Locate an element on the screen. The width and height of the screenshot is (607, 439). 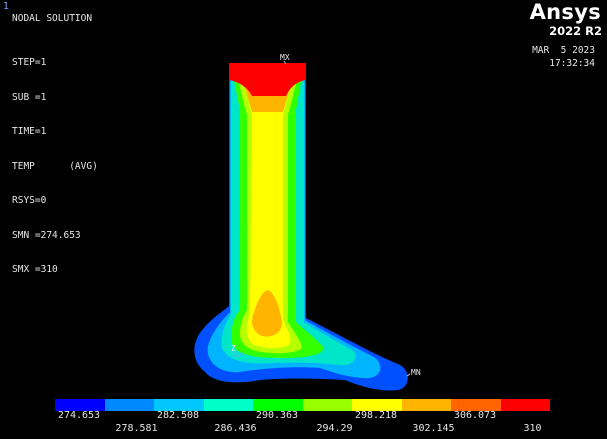
legend-label-bottom: 278.581 is located at coordinates (136, 428).